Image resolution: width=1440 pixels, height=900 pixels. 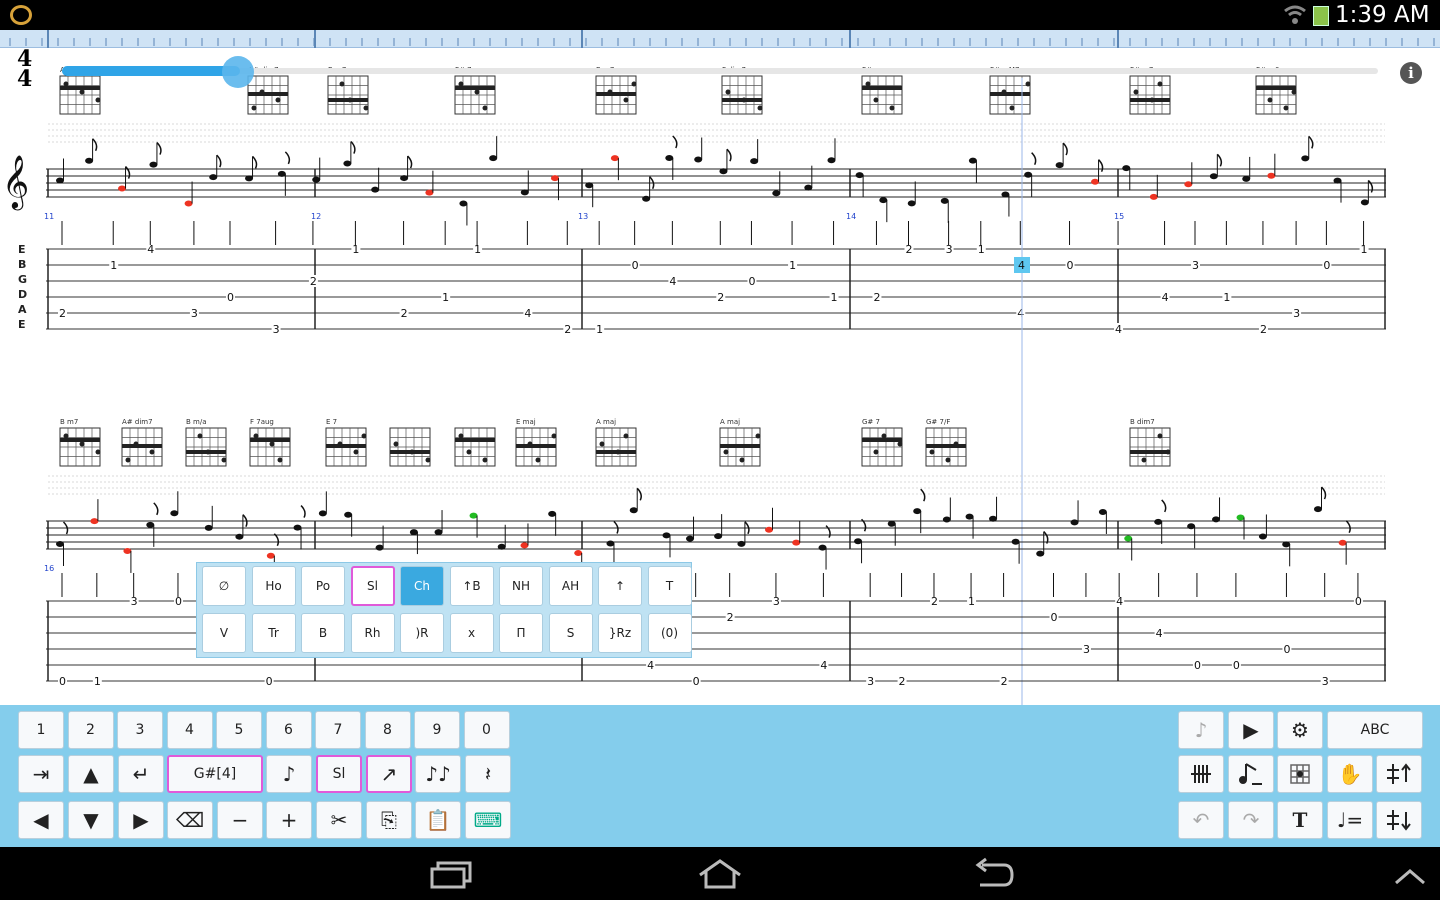 What do you see at coordinates (387, 730) in the screenshot?
I see `number-key-8: 8` at bounding box center [387, 730].